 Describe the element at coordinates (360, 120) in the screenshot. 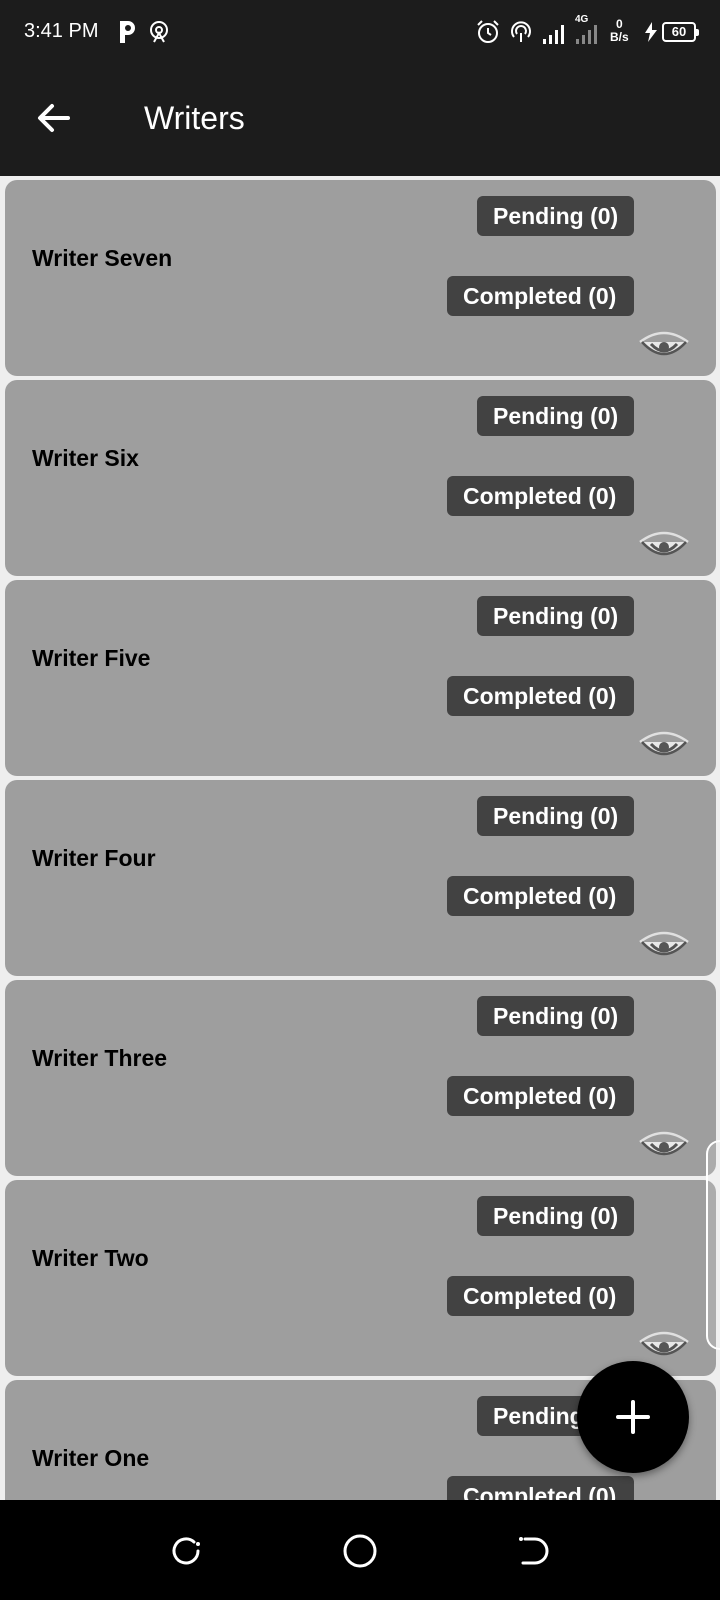

I see `app-bar: Writers` at that location.